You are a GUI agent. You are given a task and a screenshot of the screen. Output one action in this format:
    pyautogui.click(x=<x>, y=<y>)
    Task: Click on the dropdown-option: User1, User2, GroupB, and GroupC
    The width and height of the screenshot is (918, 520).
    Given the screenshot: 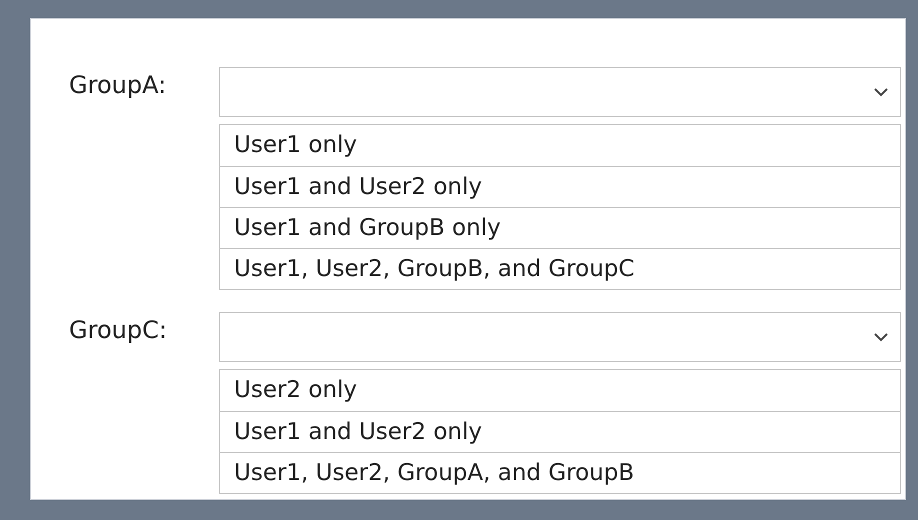 What is the action you would take?
    pyautogui.click(x=560, y=268)
    